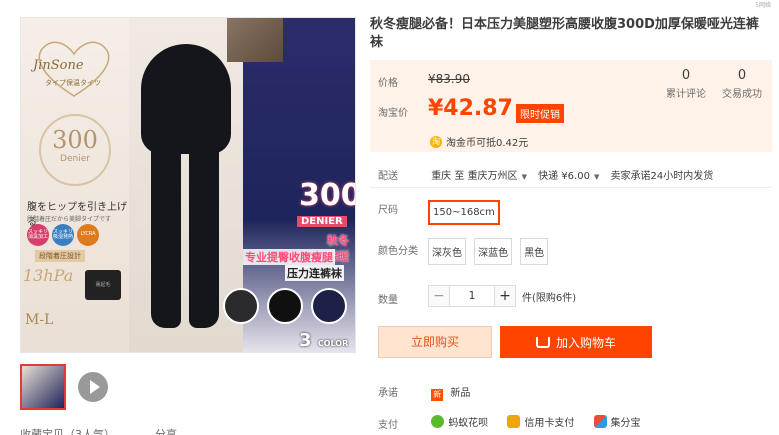 The width and height of the screenshot is (779, 435). What do you see at coordinates (75, 159) in the screenshot?
I see `denier-label: Denier` at bounding box center [75, 159].